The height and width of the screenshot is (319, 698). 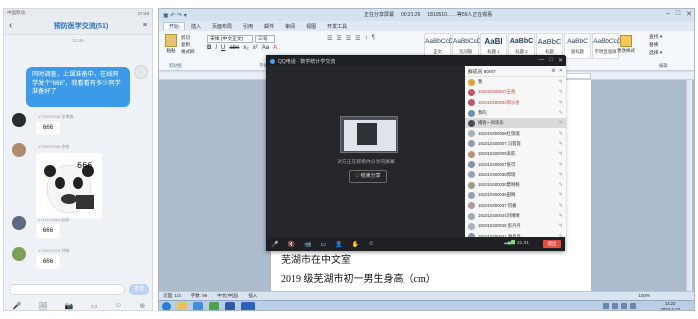 What do you see at coordinates (255, 48) in the screenshot?
I see `superscript-button: x²` at bounding box center [255, 48].